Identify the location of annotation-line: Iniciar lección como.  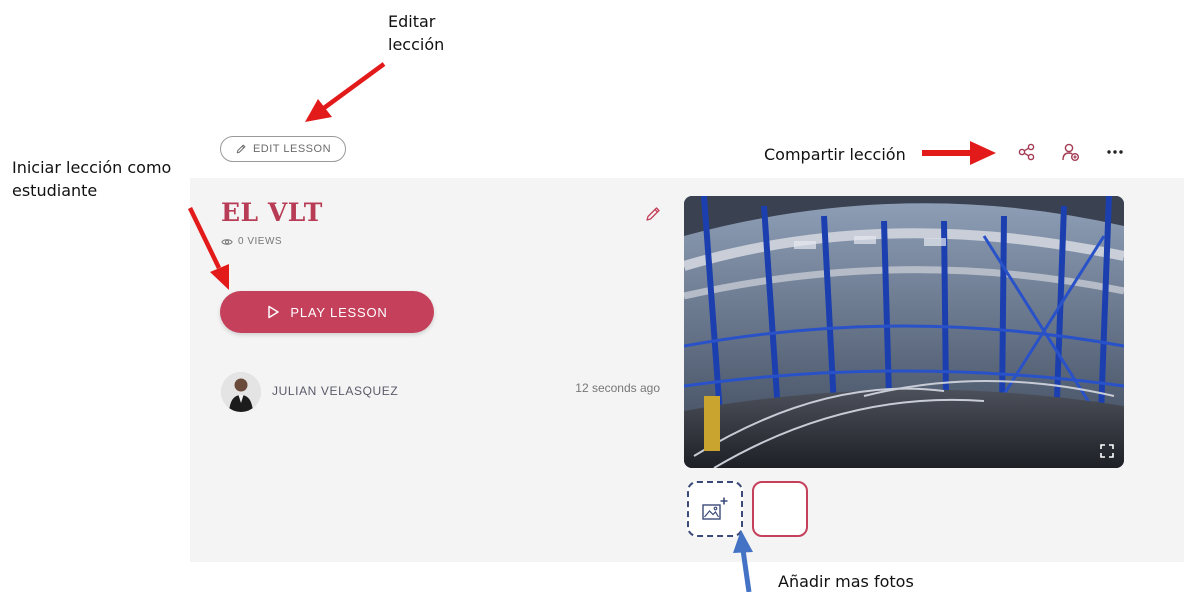
(92, 167).